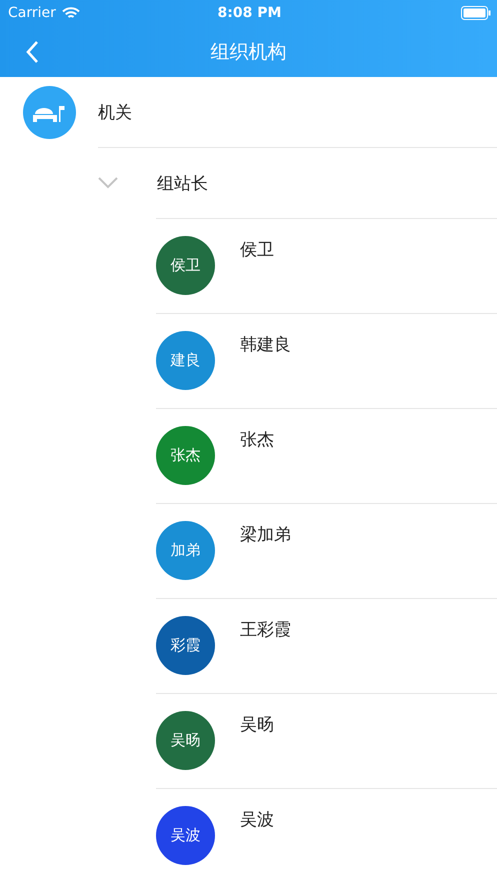 This screenshot has height=883, width=497. Describe the element at coordinates (185, 550) in the screenshot. I see `avatar: 加弟` at that location.